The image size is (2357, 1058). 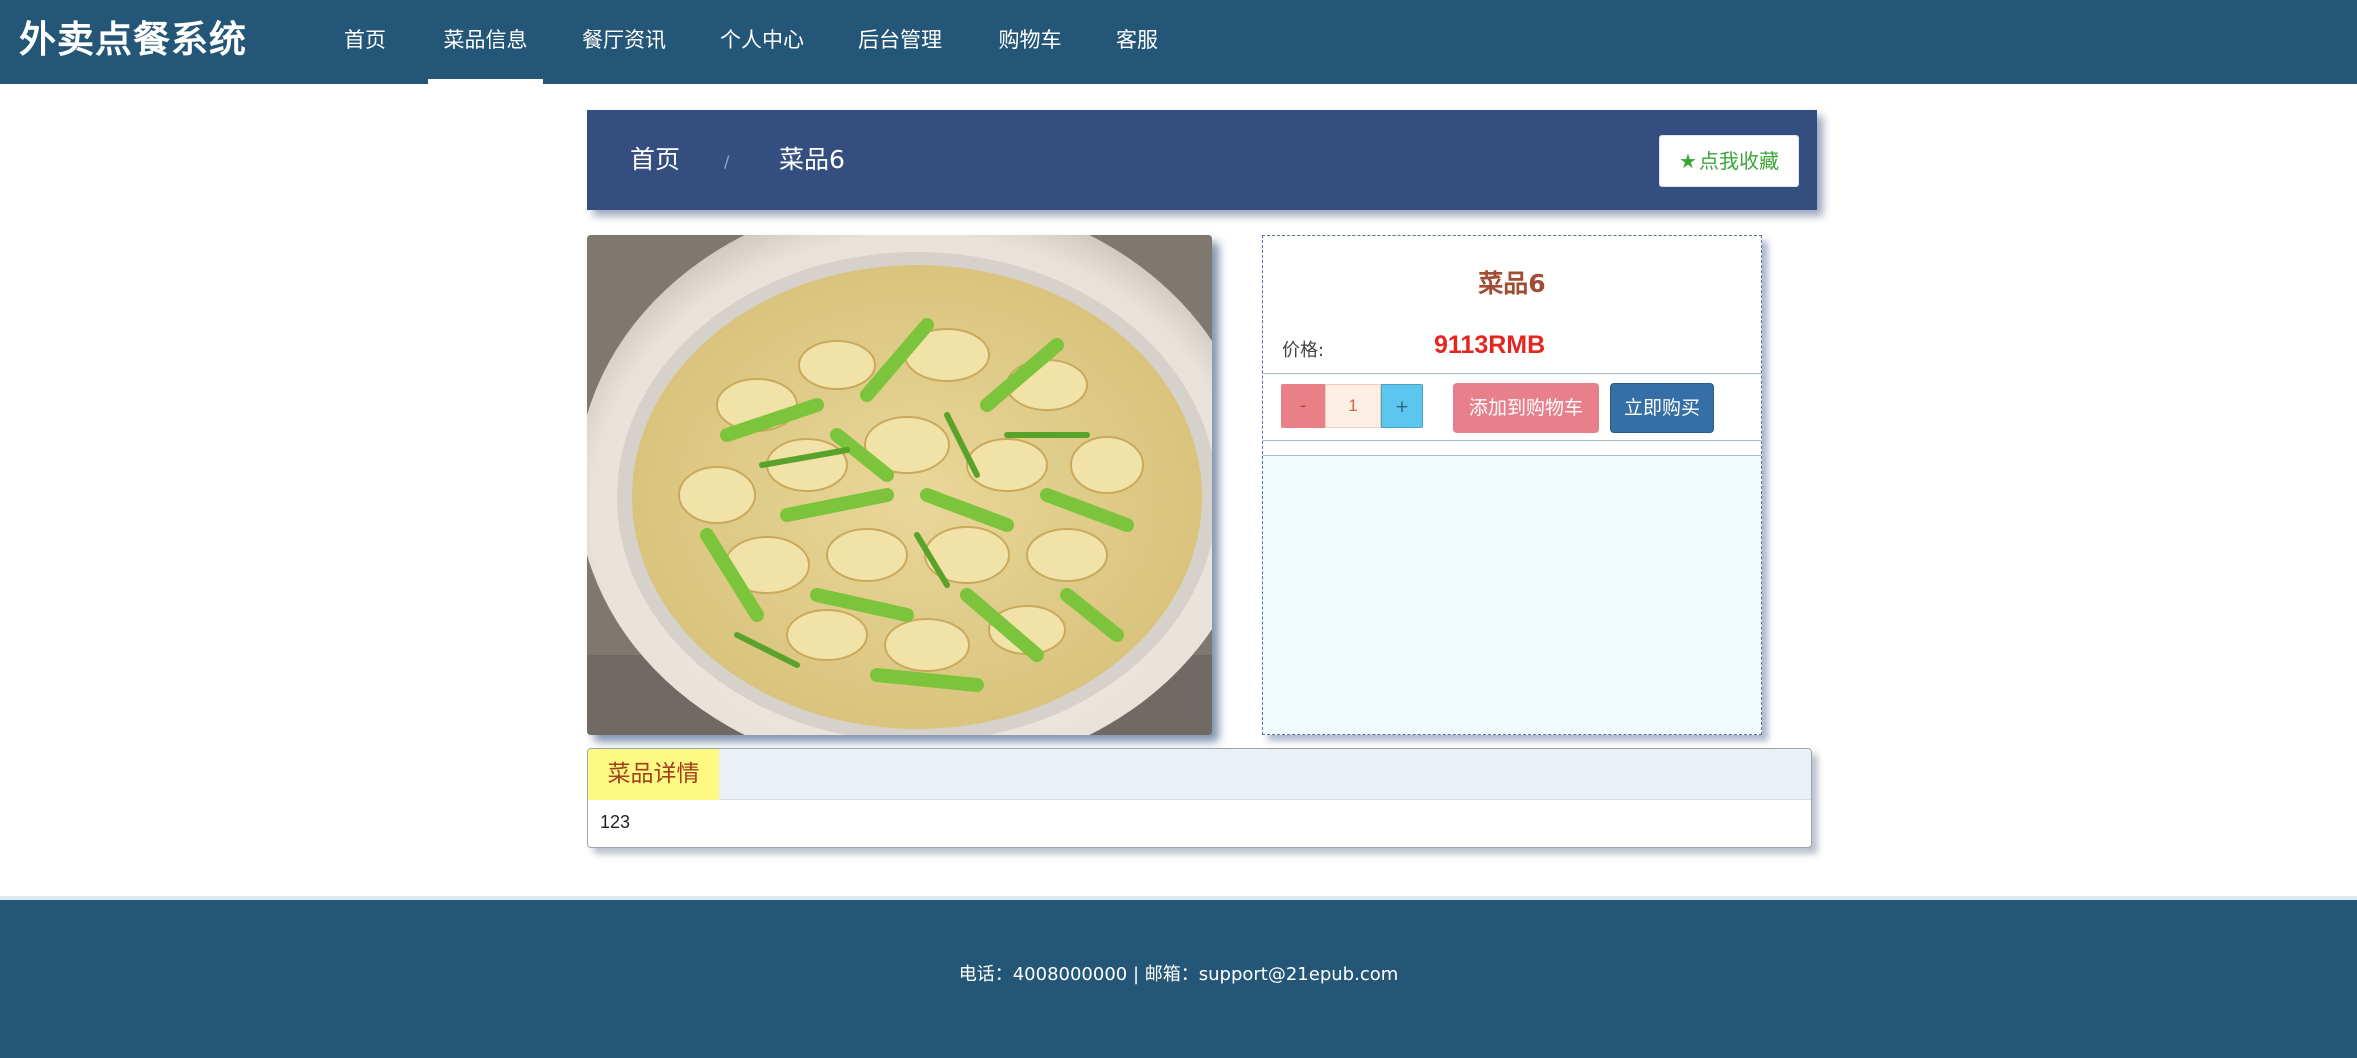 I want to click on quantity-input: 1, so click(x=1353, y=406).